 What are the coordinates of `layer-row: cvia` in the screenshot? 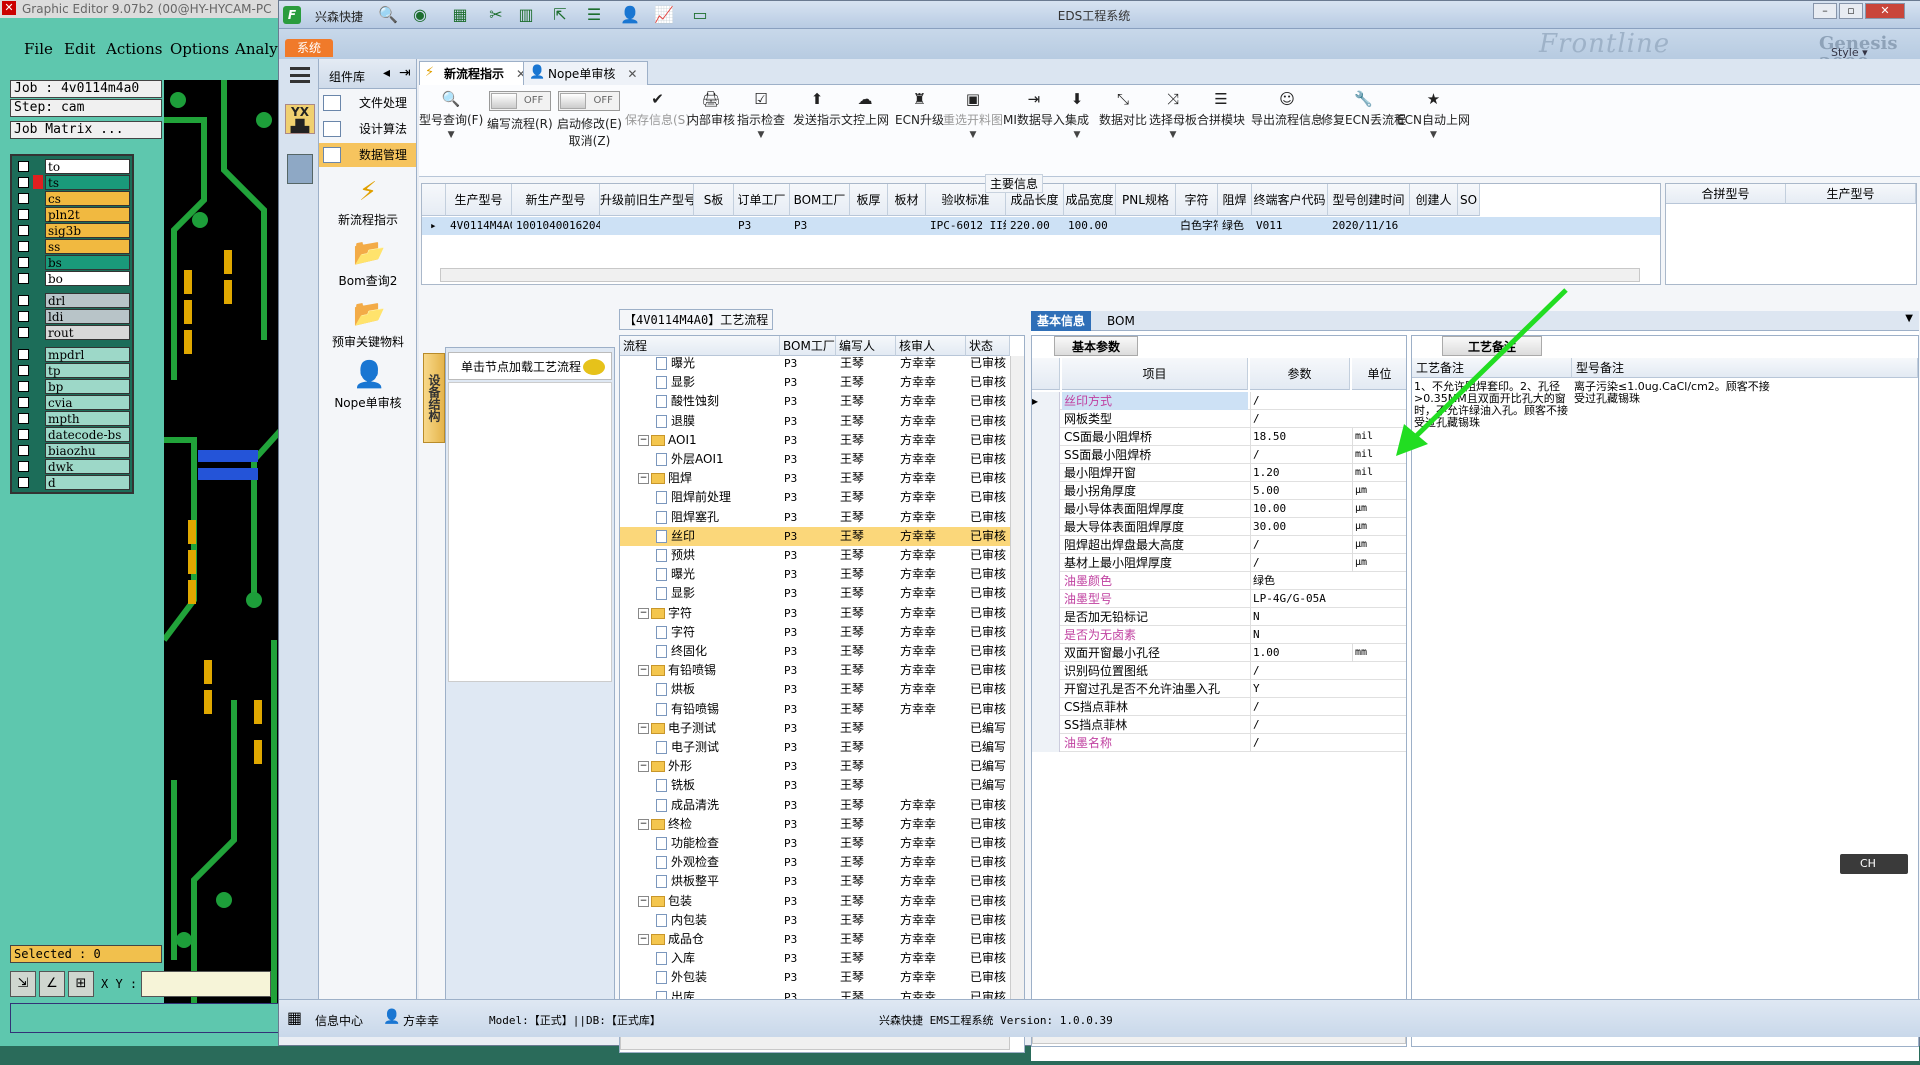 It's located at (72, 402).